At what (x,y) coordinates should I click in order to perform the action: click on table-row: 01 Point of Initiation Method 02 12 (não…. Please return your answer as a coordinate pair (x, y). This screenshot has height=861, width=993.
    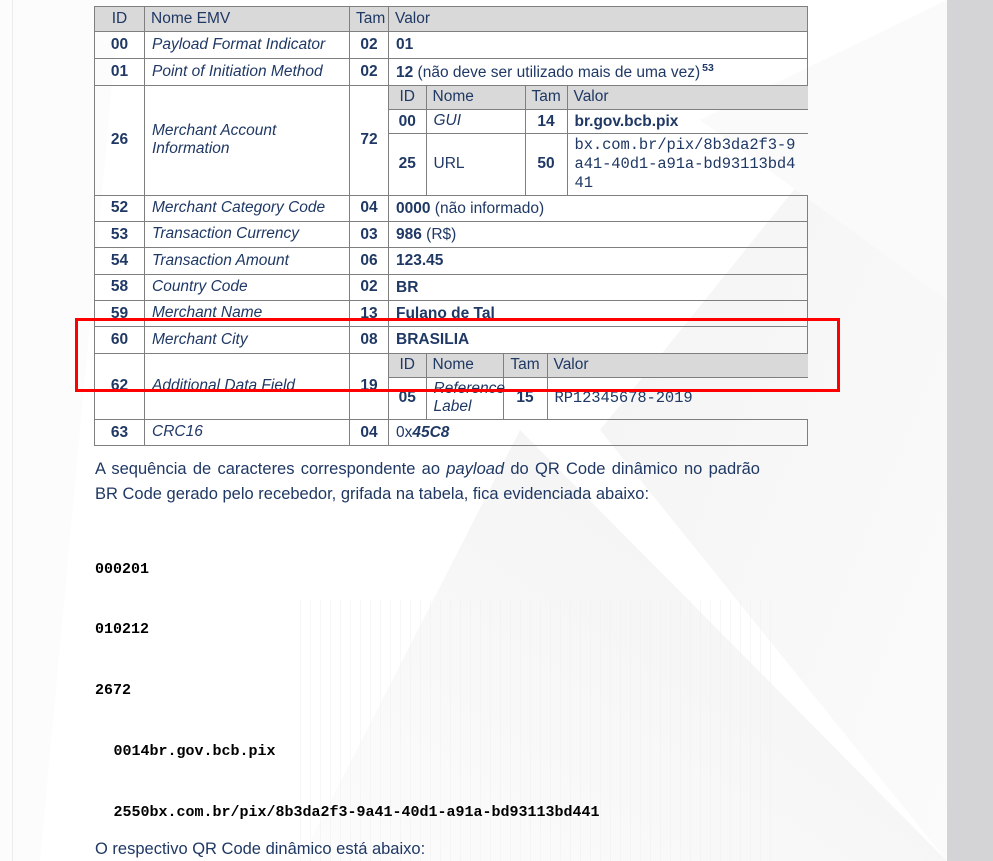
    Looking at the image, I should click on (451, 72).